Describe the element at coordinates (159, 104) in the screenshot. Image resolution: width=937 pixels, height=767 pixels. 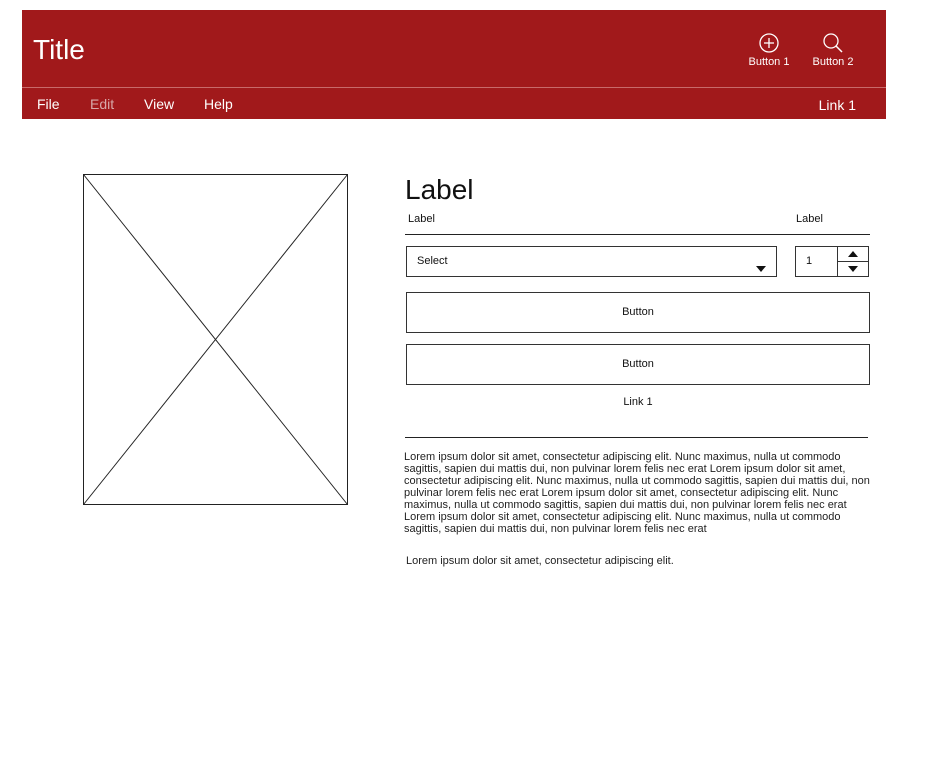
I see `menu-view: View` at that location.